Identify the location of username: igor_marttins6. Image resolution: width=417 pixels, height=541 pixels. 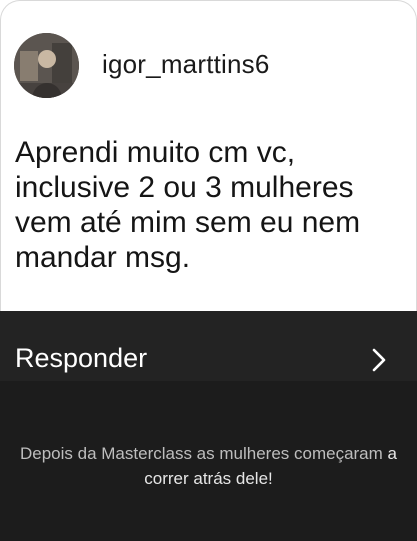
(186, 64).